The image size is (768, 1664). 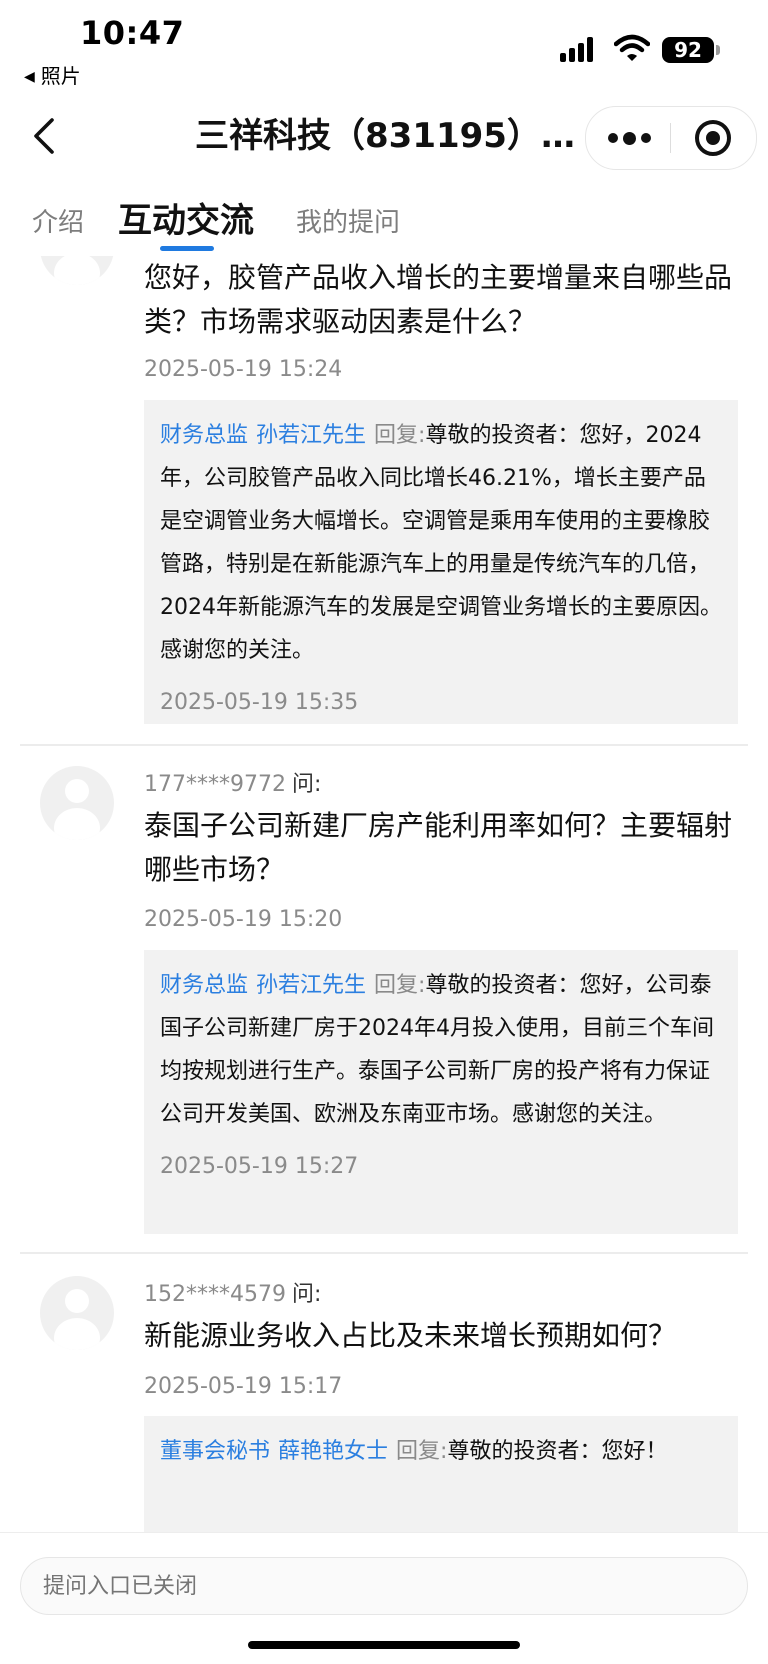 I want to click on asker-line: 152****4579 问:, so click(x=232, y=1292).